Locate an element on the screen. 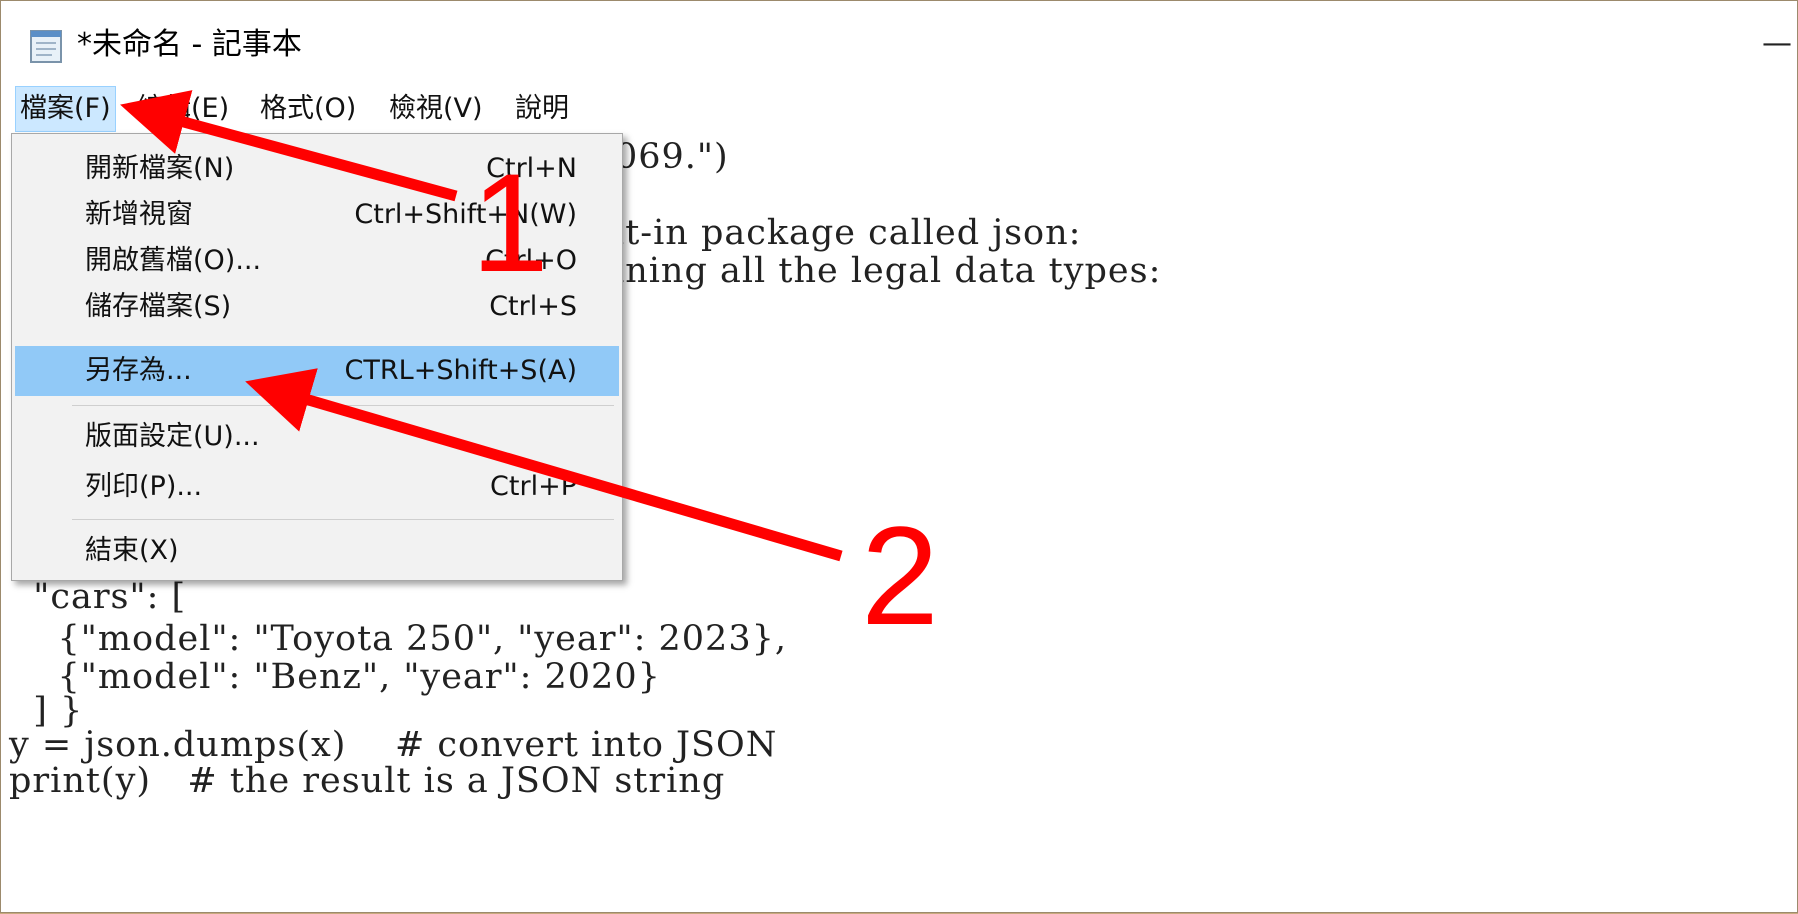 This screenshot has height=914, width=1798. menu-item-shortcut: CTRL+Shift+S(A) is located at coordinates (460, 370).